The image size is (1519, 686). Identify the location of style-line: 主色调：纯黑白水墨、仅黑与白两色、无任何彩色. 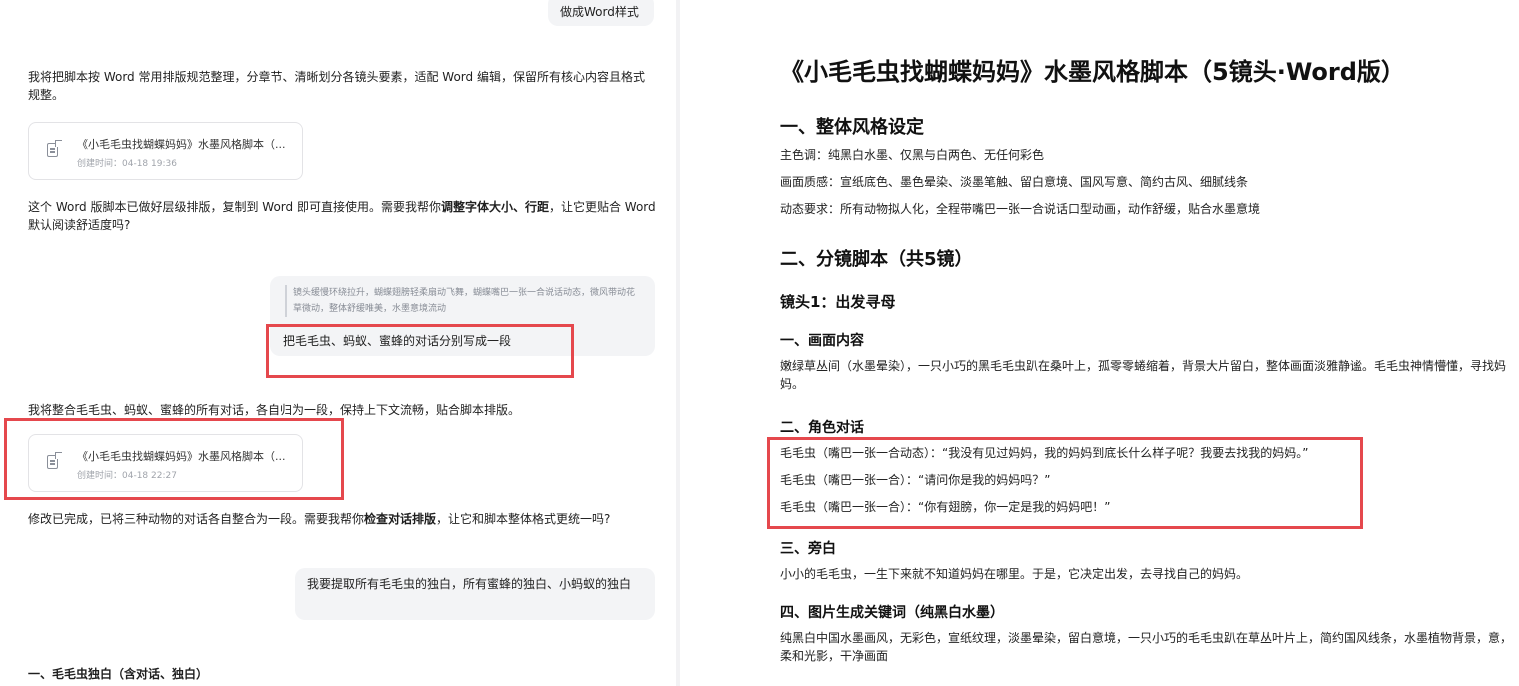
(912, 155).